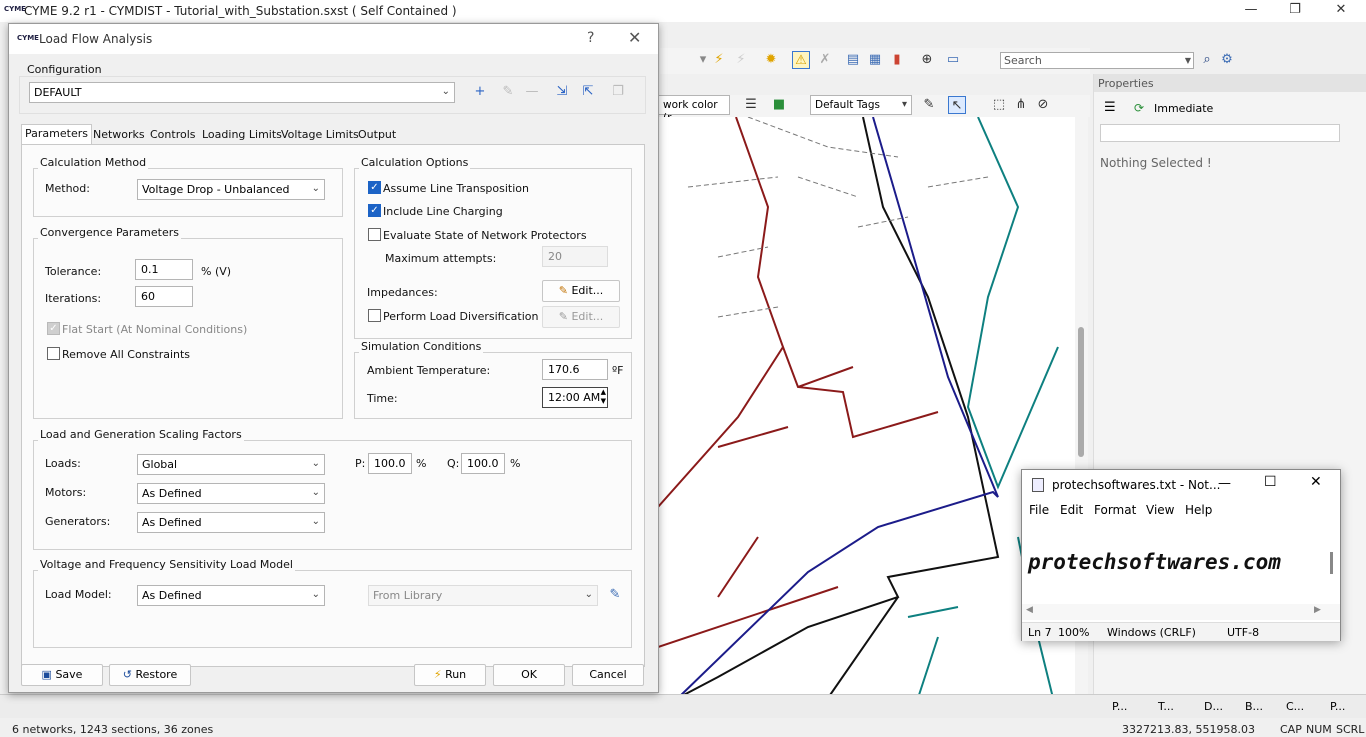 The width and height of the screenshot is (1366, 737). Describe the element at coordinates (1341, 11) in the screenshot. I see `close-icon: ✕` at that location.